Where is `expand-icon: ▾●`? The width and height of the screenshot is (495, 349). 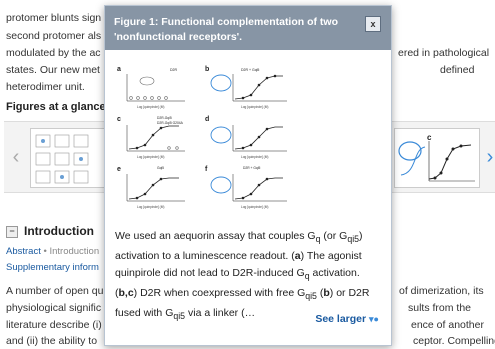 expand-icon: ▾● is located at coordinates (374, 319).